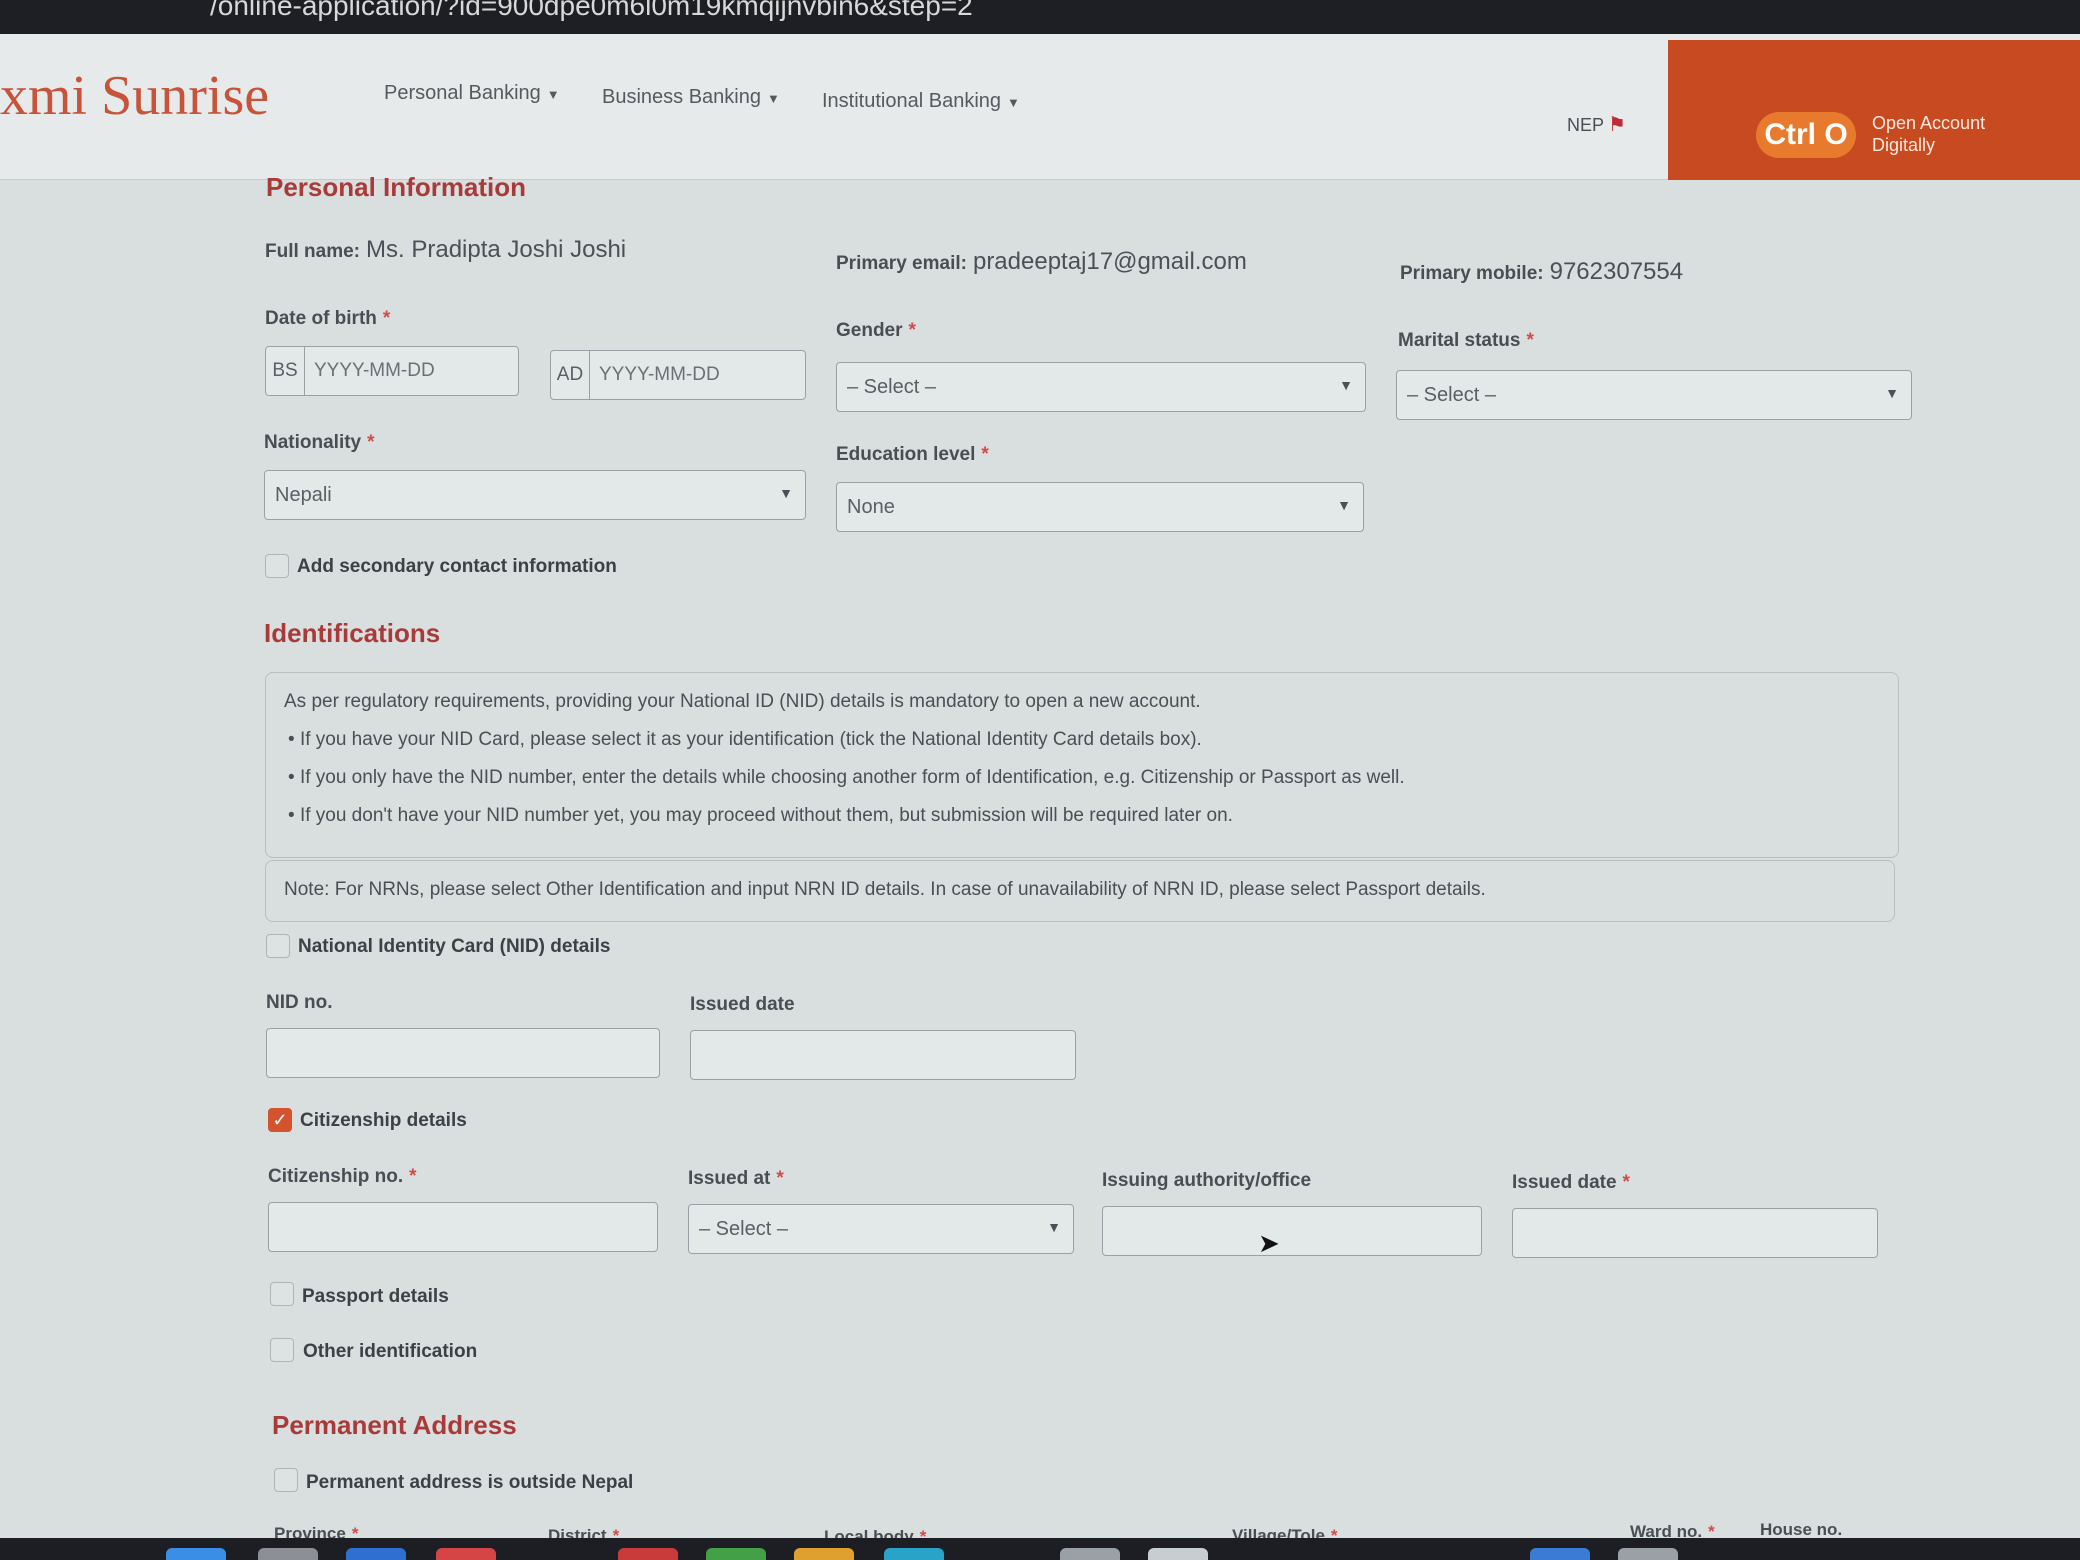  I want to click on citizenship-no-input, so click(463, 1227).